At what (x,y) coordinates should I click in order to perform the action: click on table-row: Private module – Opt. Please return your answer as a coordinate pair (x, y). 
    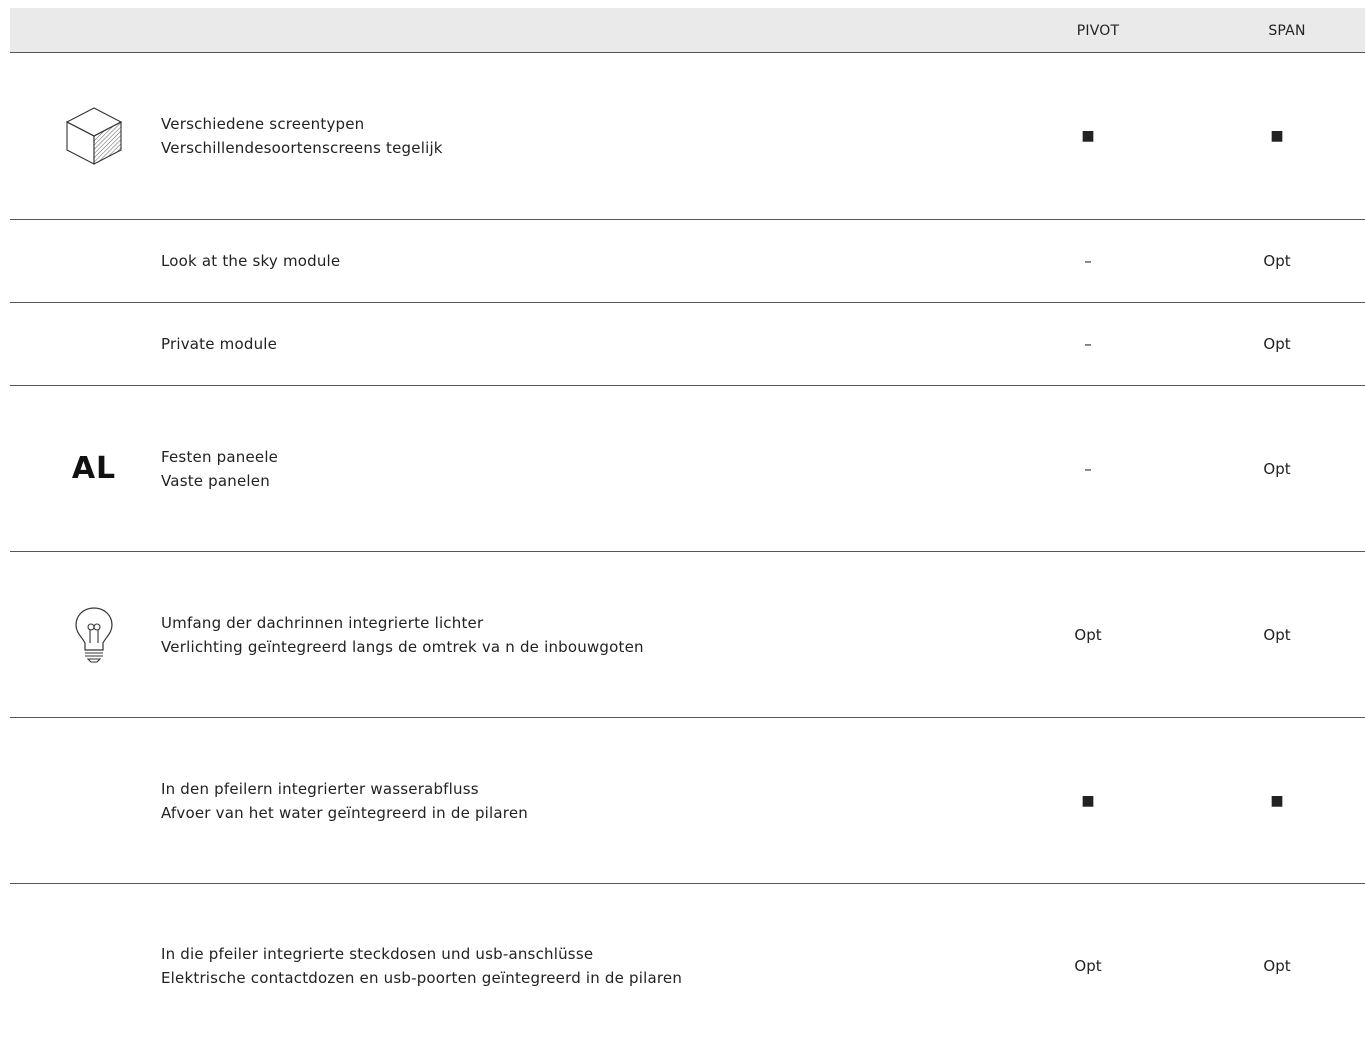
    Looking at the image, I should click on (687, 344).